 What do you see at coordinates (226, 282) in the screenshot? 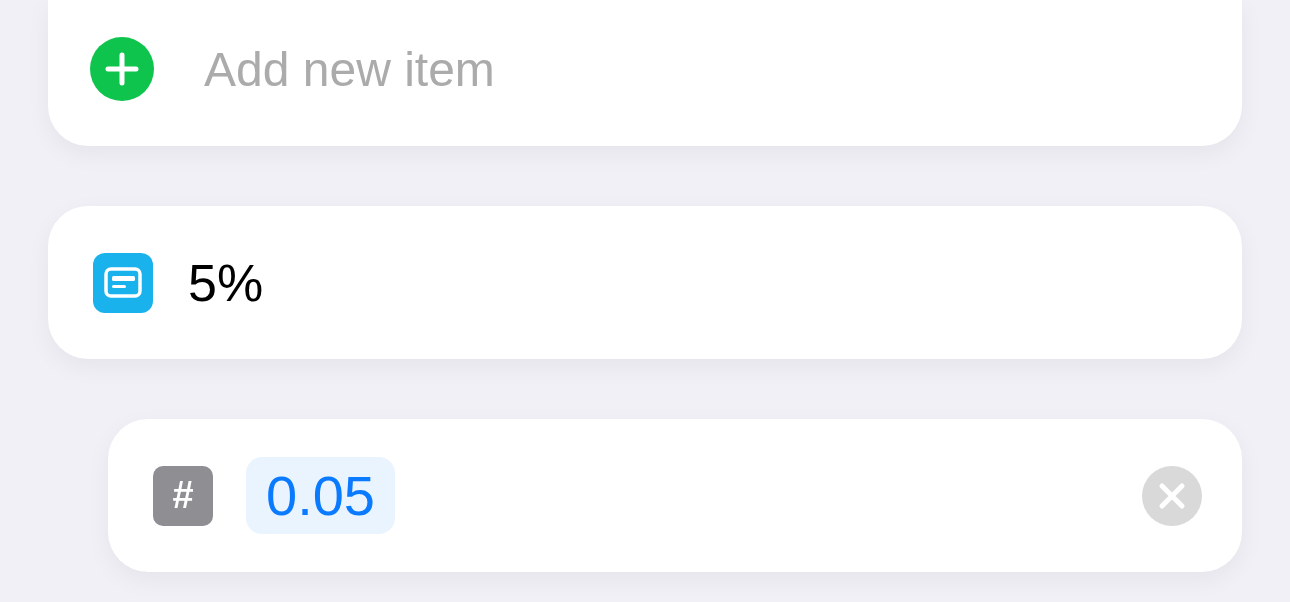
I see `variable-label: 5%` at bounding box center [226, 282].